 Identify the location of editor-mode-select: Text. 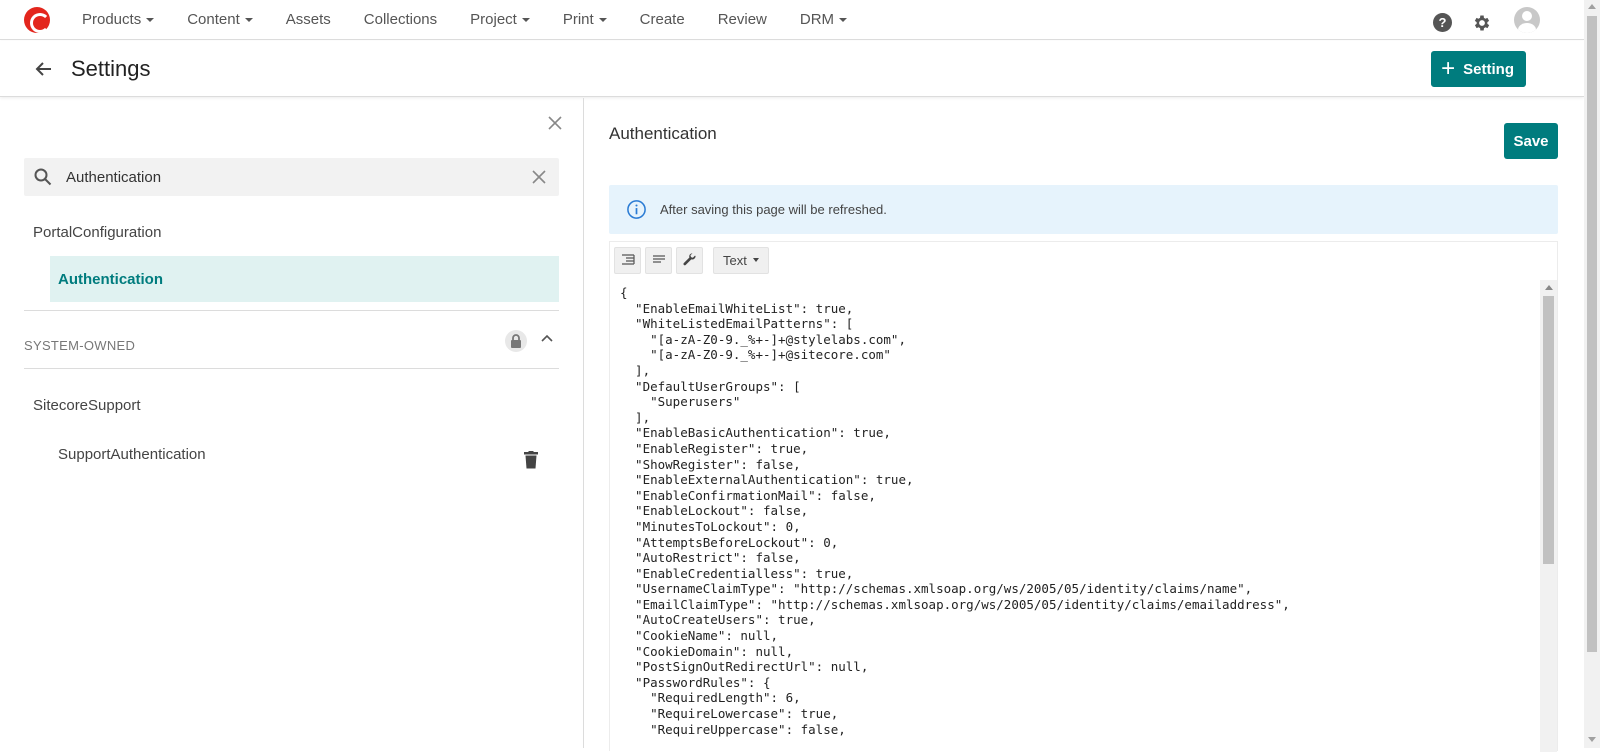
(741, 260).